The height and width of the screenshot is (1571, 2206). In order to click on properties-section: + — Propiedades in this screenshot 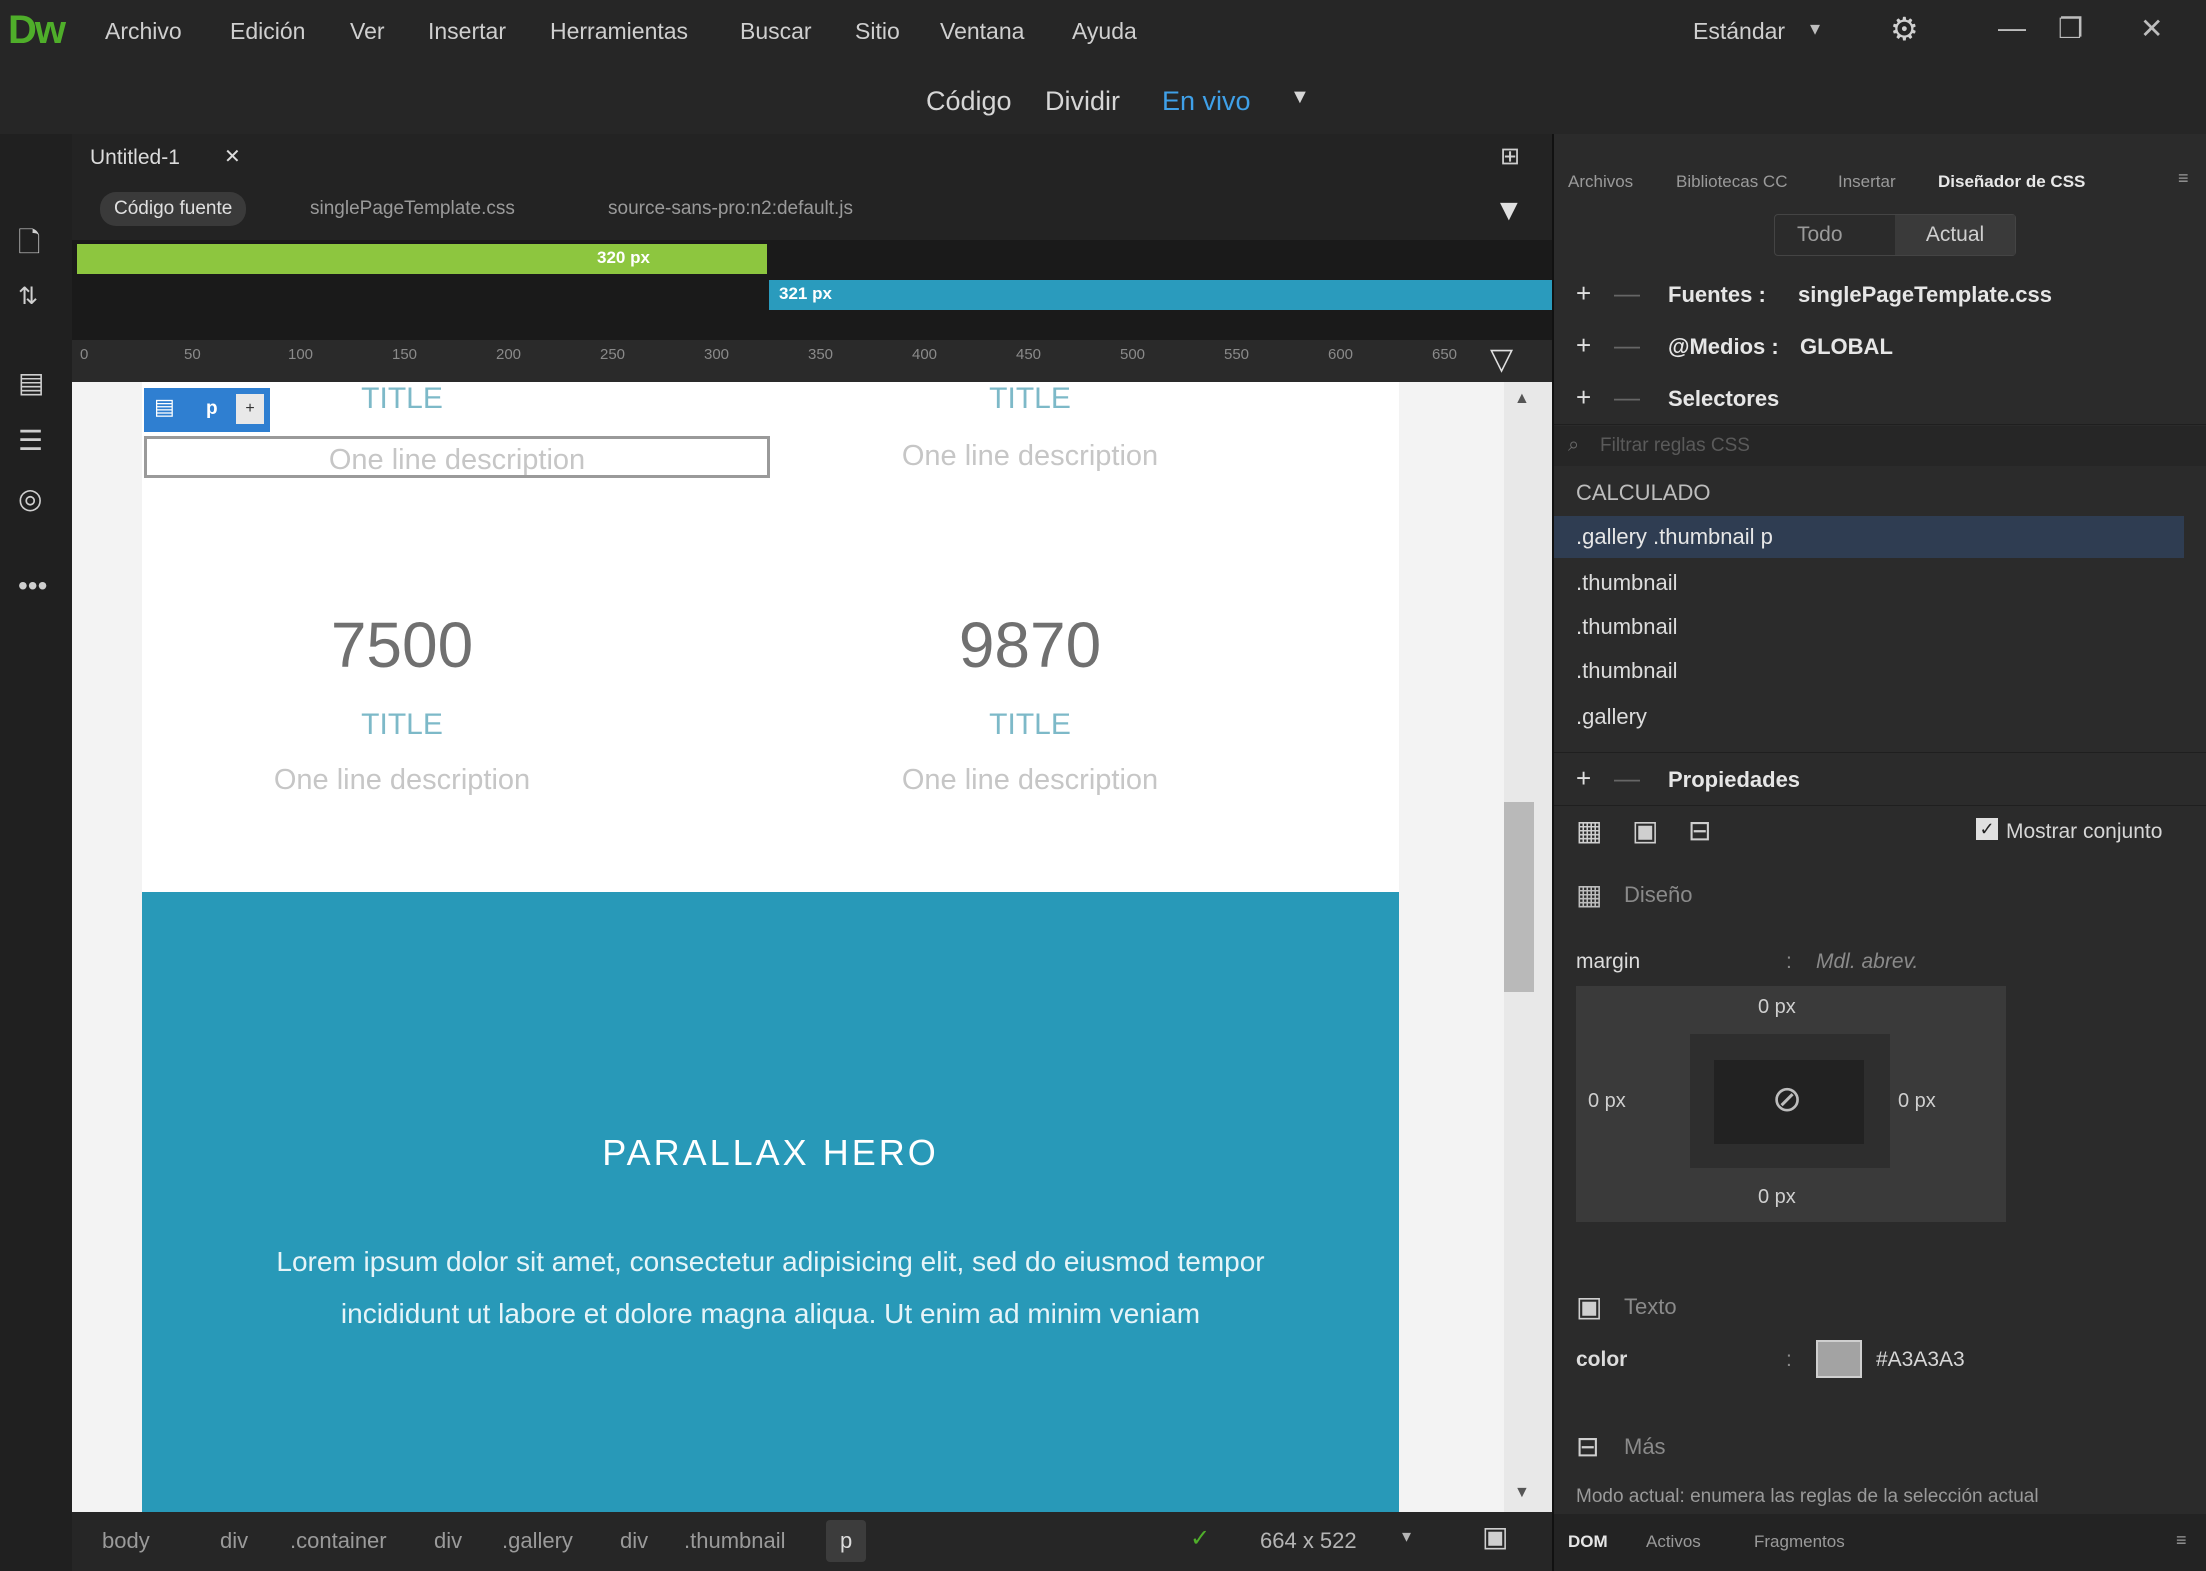, I will do `click(1880, 779)`.